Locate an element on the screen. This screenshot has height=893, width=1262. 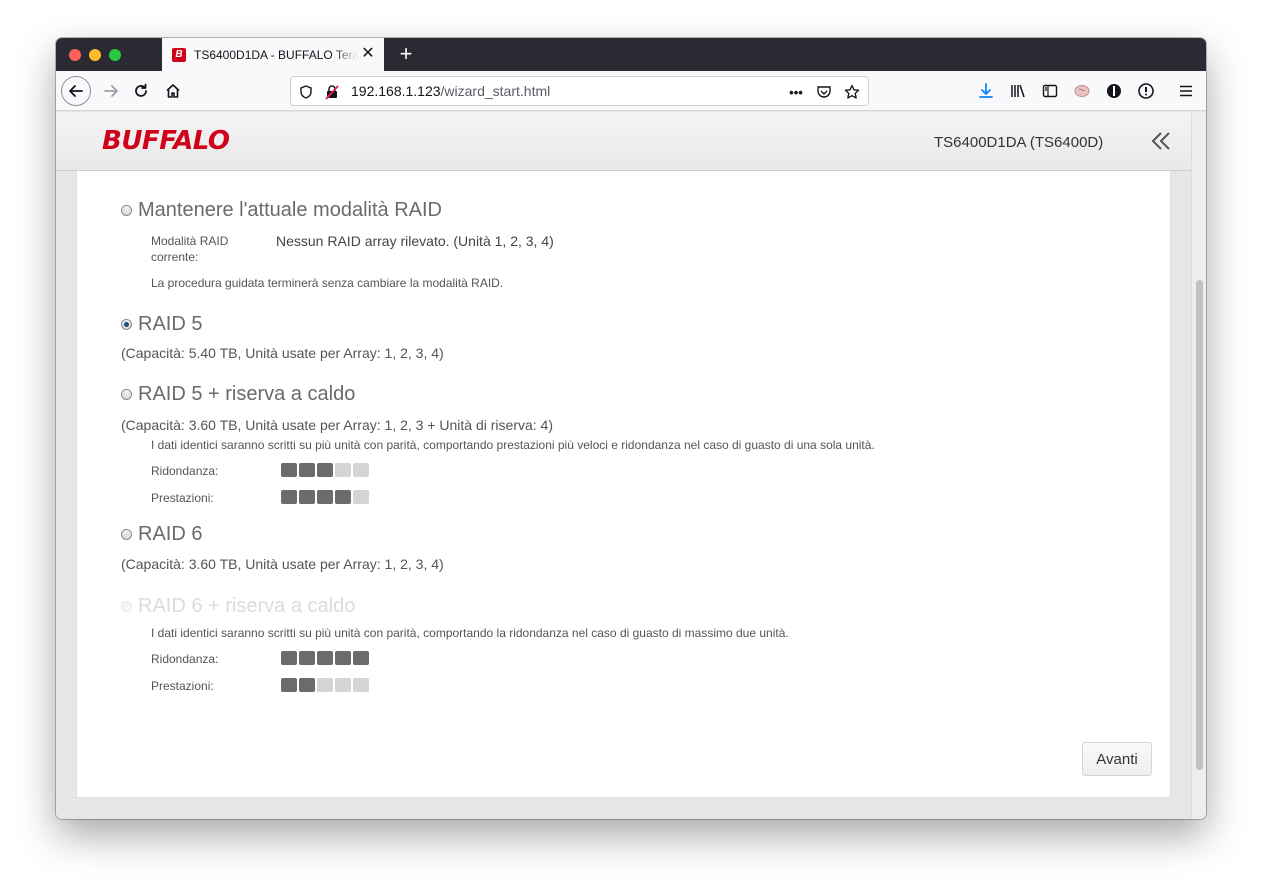
home-button is located at coordinates (173, 91).